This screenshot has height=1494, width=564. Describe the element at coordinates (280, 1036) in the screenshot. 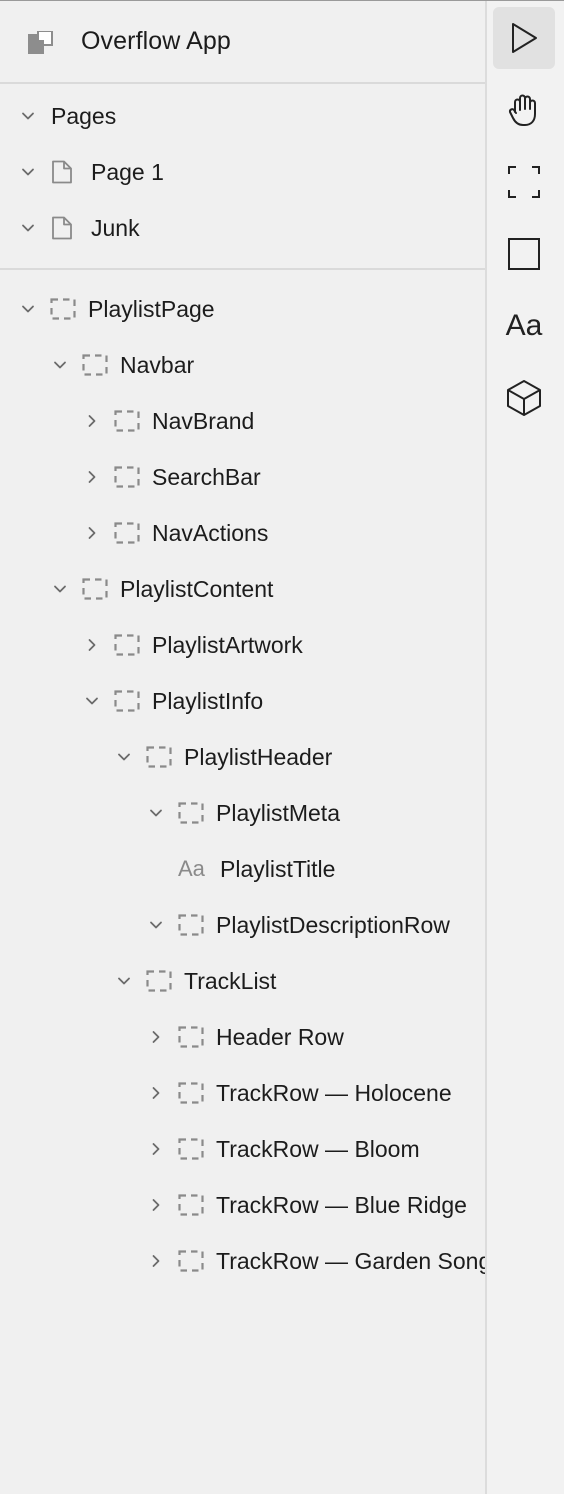

I see `layer-label: Header Row` at that location.